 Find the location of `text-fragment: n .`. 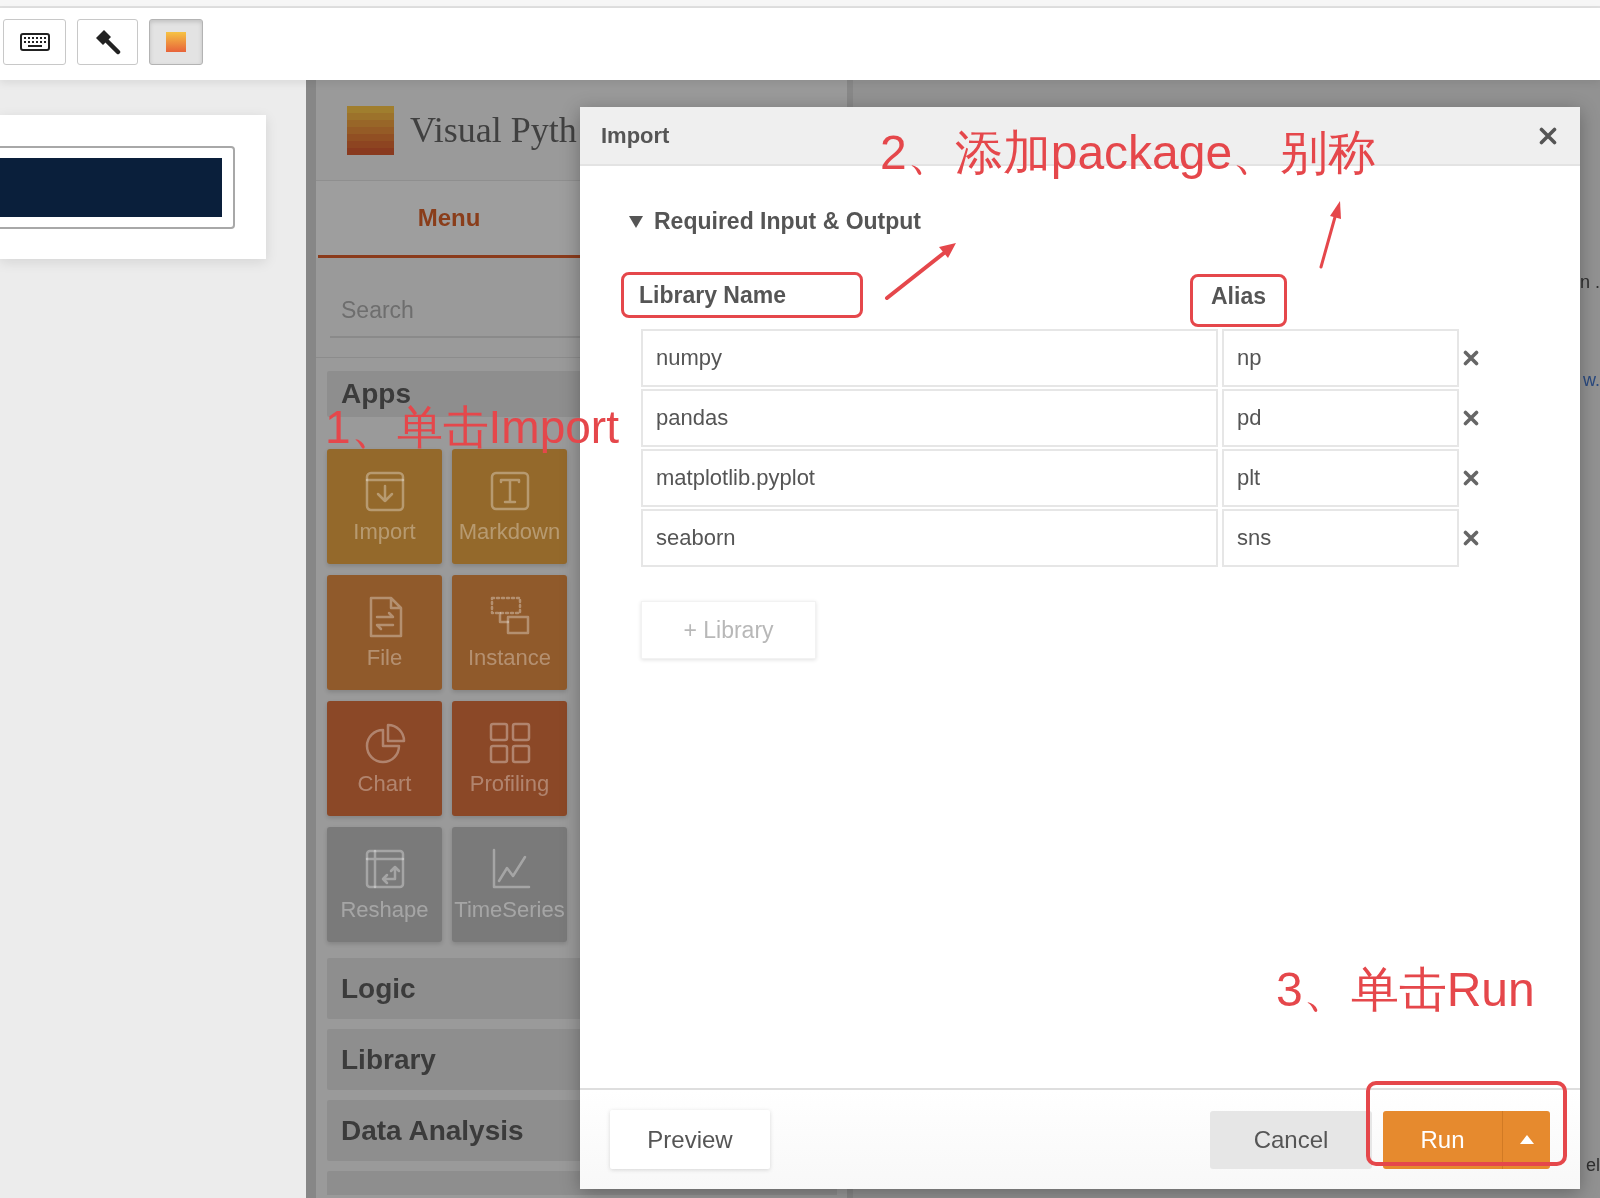

text-fragment: n . is located at coordinates (1590, 282).